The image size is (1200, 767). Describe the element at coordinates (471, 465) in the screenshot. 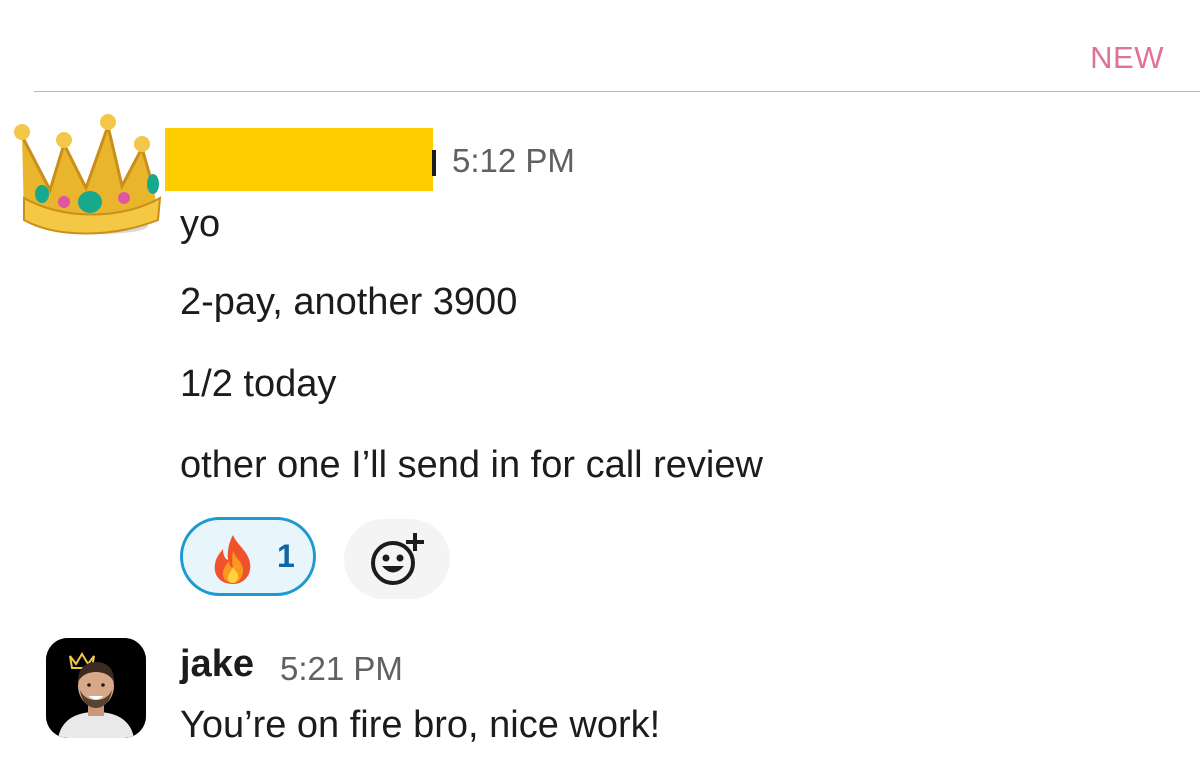

I see `message-text-line: other one I’ll send in for call review` at that location.